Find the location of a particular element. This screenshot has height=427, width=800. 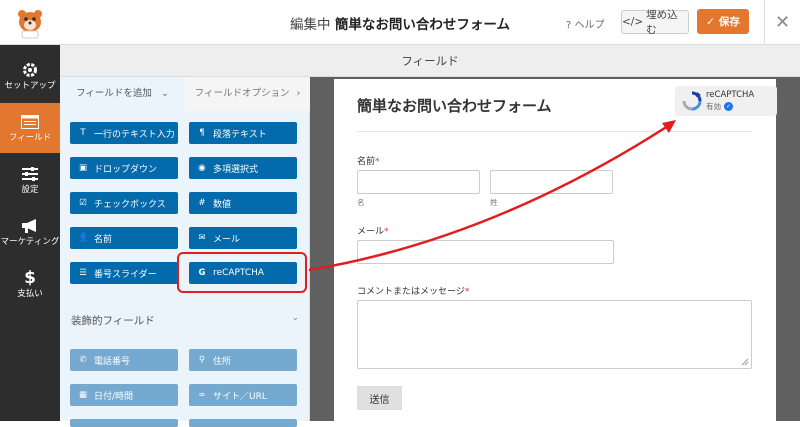

first-name-sublabel: 名 is located at coordinates (361, 202).